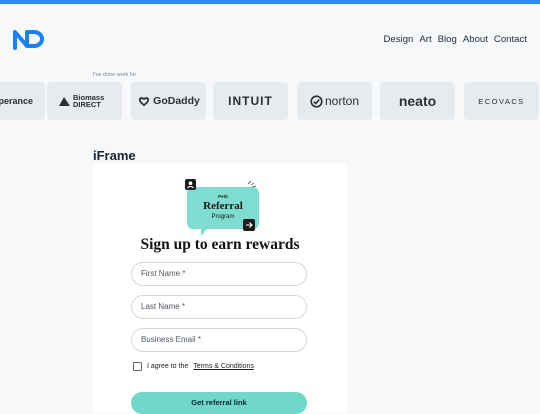  Describe the element at coordinates (399, 39) in the screenshot. I see `nav-design: Design` at that location.